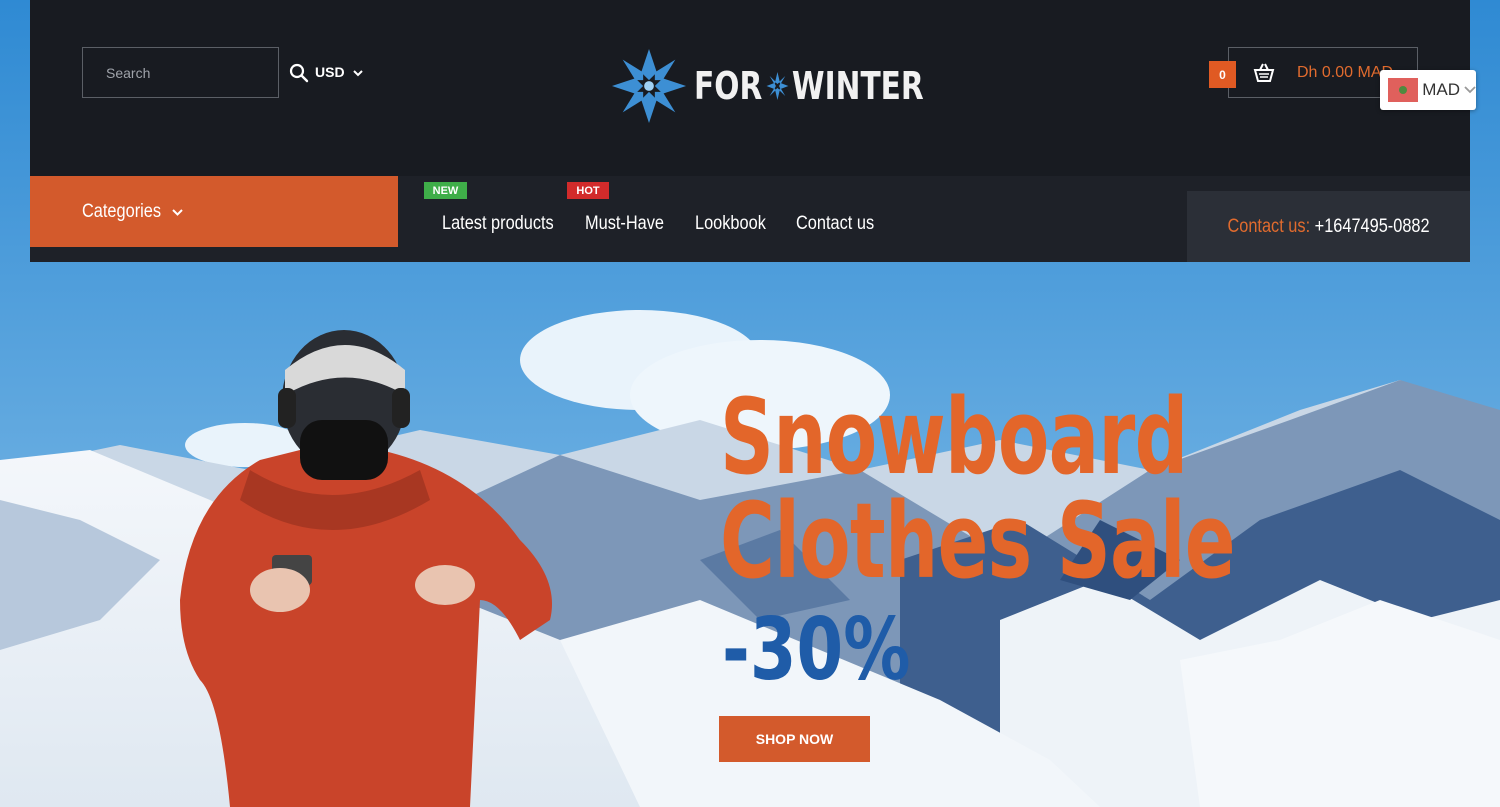 This screenshot has width=1500, height=807. I want to click on nav-item-latest-products: Latest products, so click(498, 224).